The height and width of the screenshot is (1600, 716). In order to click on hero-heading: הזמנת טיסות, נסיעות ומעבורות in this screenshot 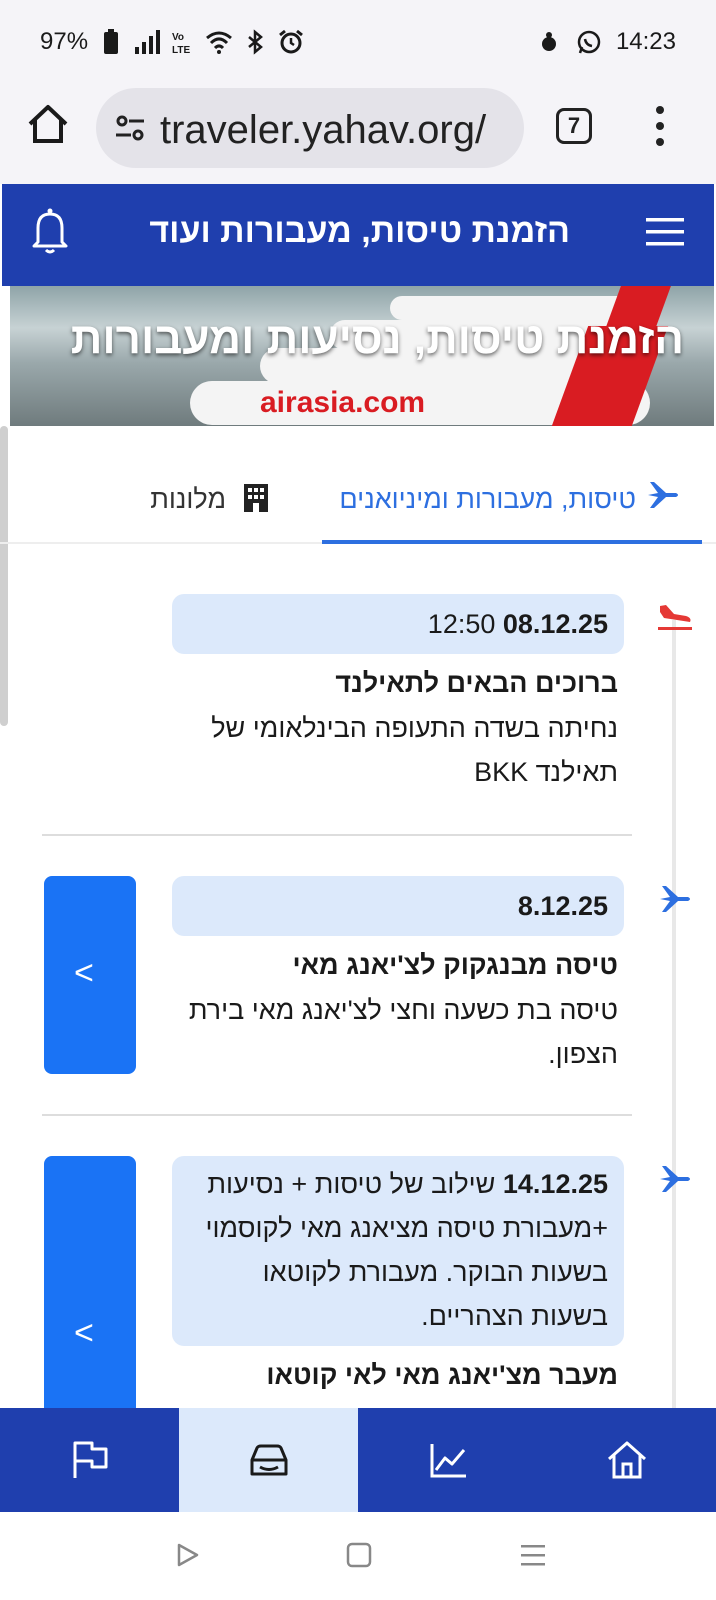, I will do `click(377, 338)`.